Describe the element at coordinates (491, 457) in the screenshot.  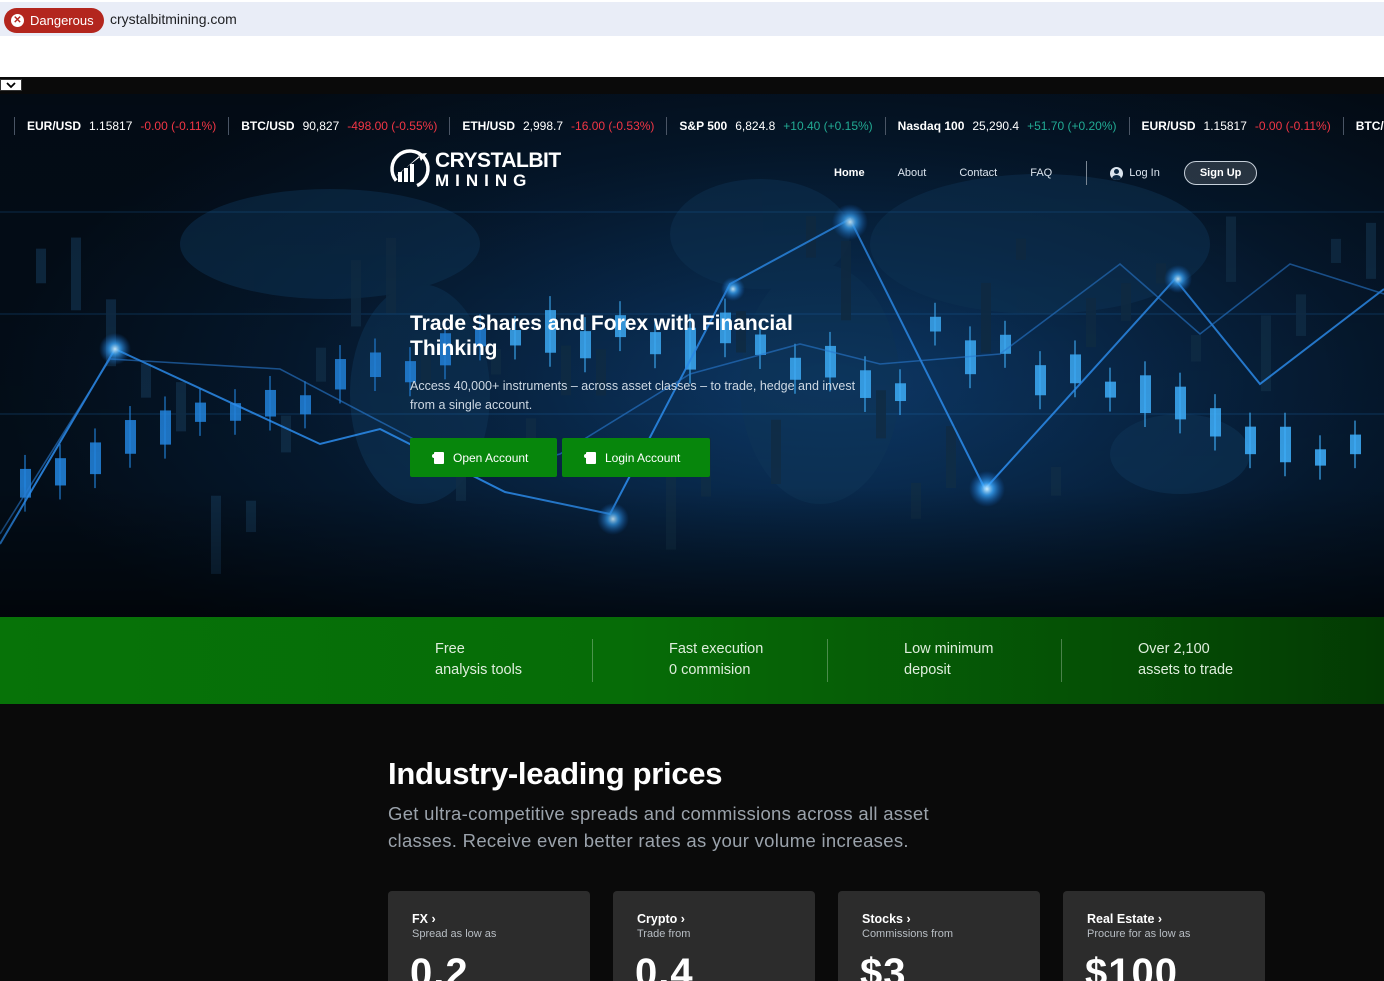
I see `open-account-label: Open Account` at that location.